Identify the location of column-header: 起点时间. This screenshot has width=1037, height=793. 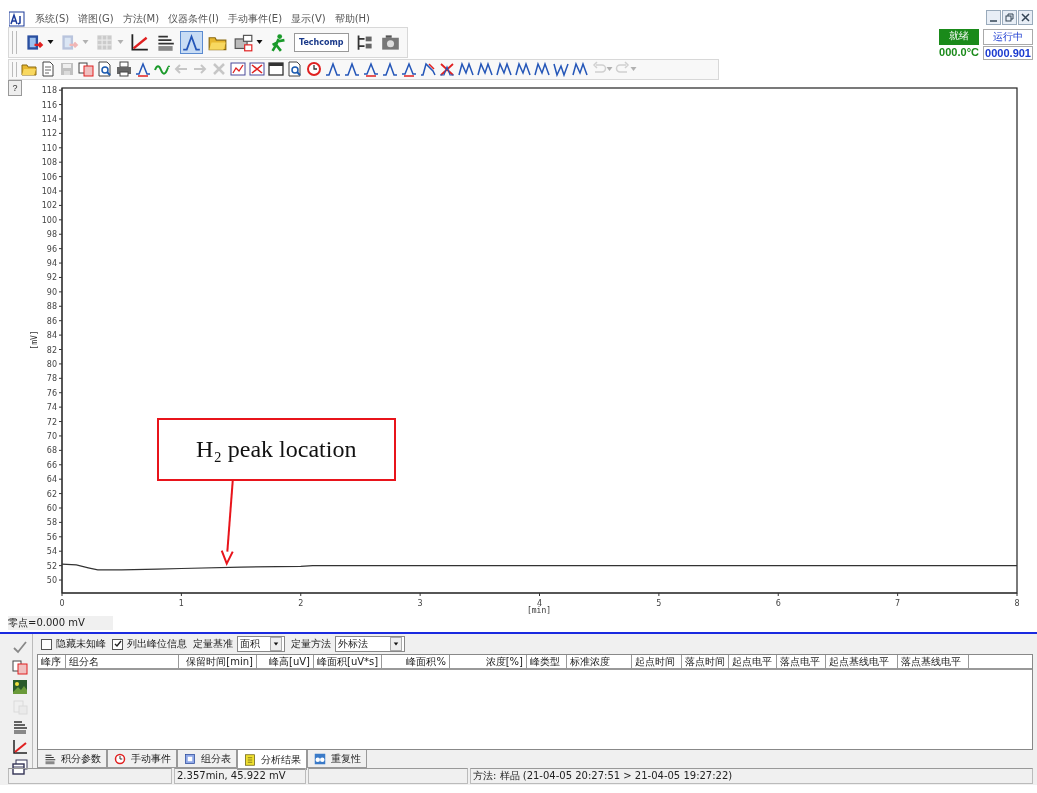
(657, 661).